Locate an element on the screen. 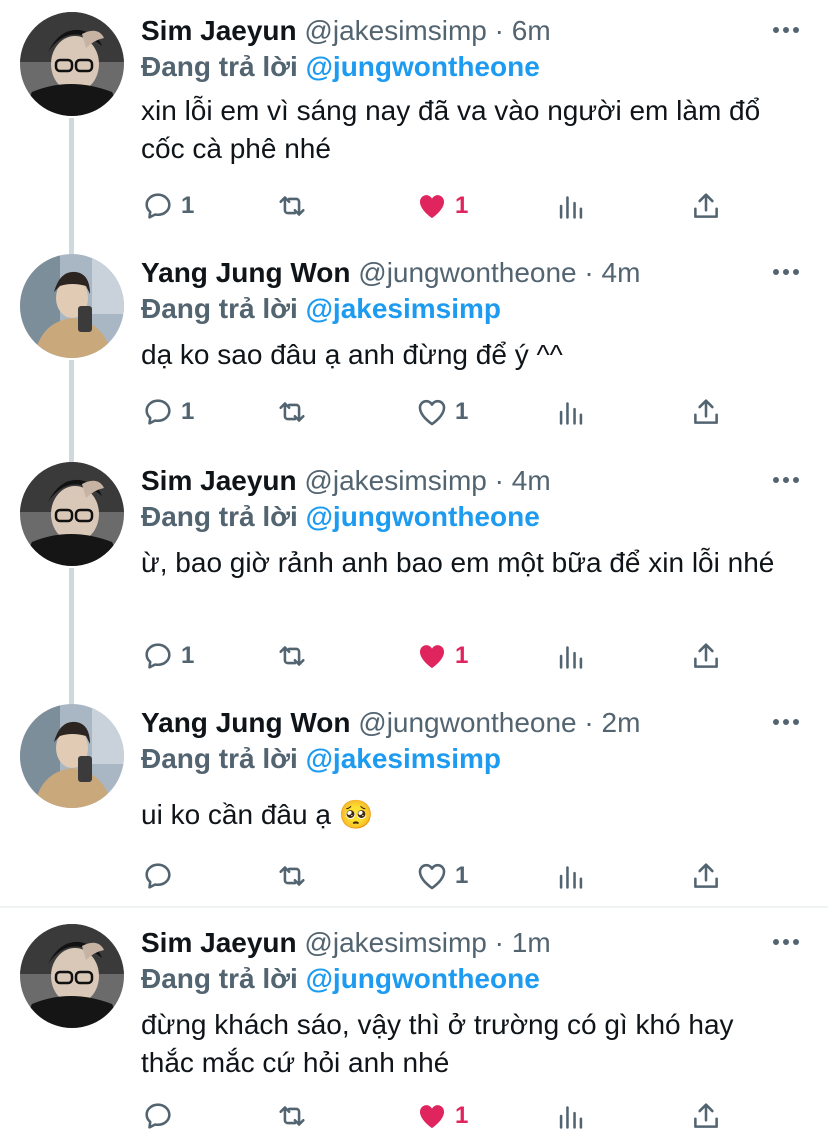 The height and width of the screenshot is (1143, 828). timestamp: 2m is located at coordinates (621, 722).